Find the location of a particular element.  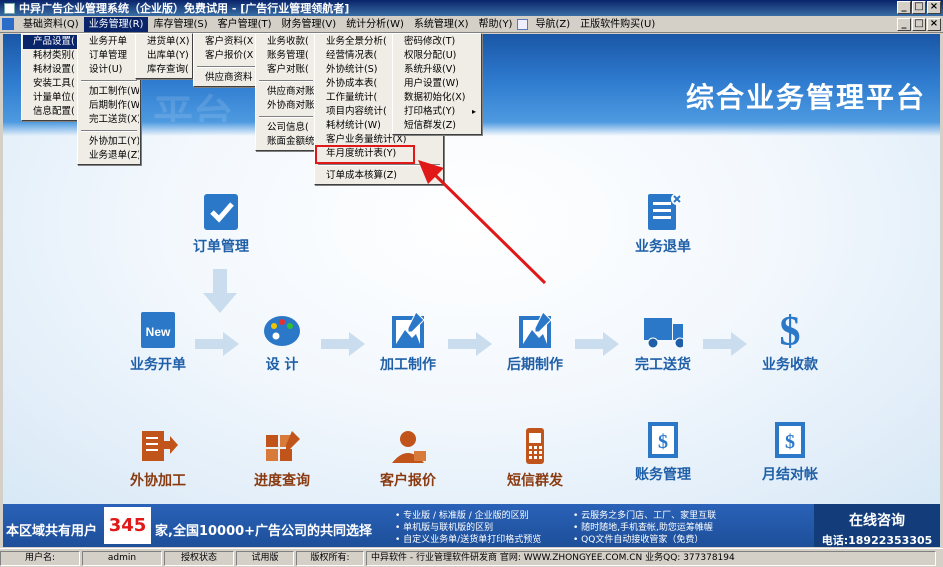

outsource-node: 外协加工 is located at coordinates (158, 458).